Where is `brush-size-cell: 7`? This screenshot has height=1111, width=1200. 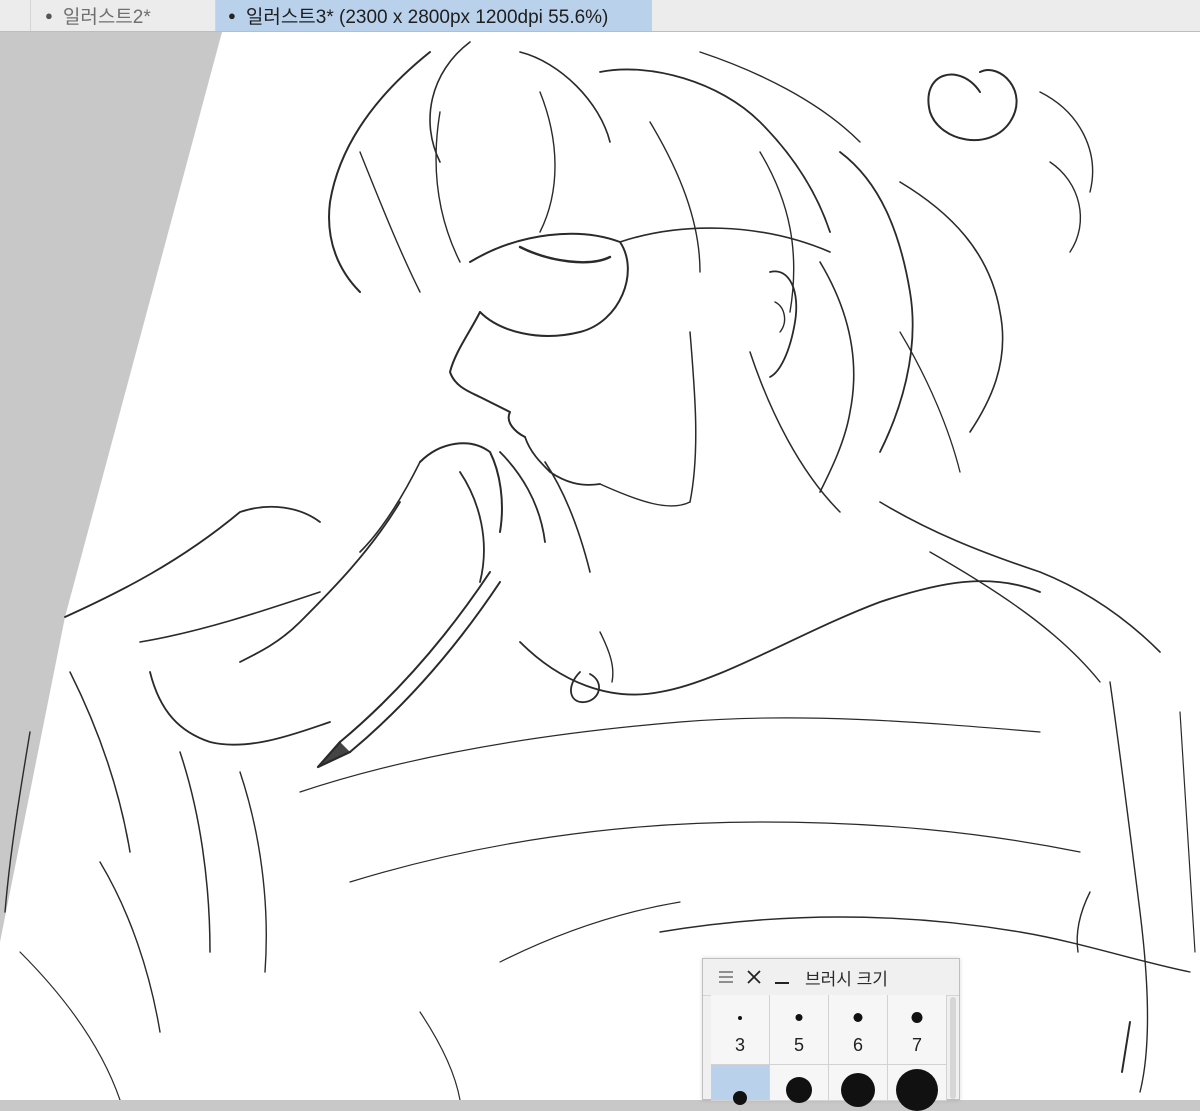 brush-size-cell: 7 is located at coordinates (917, 1030).